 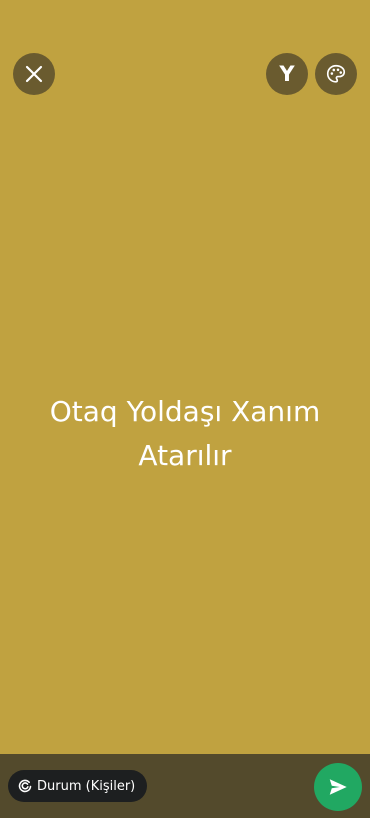 I want to click on audience-label: Durum (Kişiler), so click(x=86, y=786).